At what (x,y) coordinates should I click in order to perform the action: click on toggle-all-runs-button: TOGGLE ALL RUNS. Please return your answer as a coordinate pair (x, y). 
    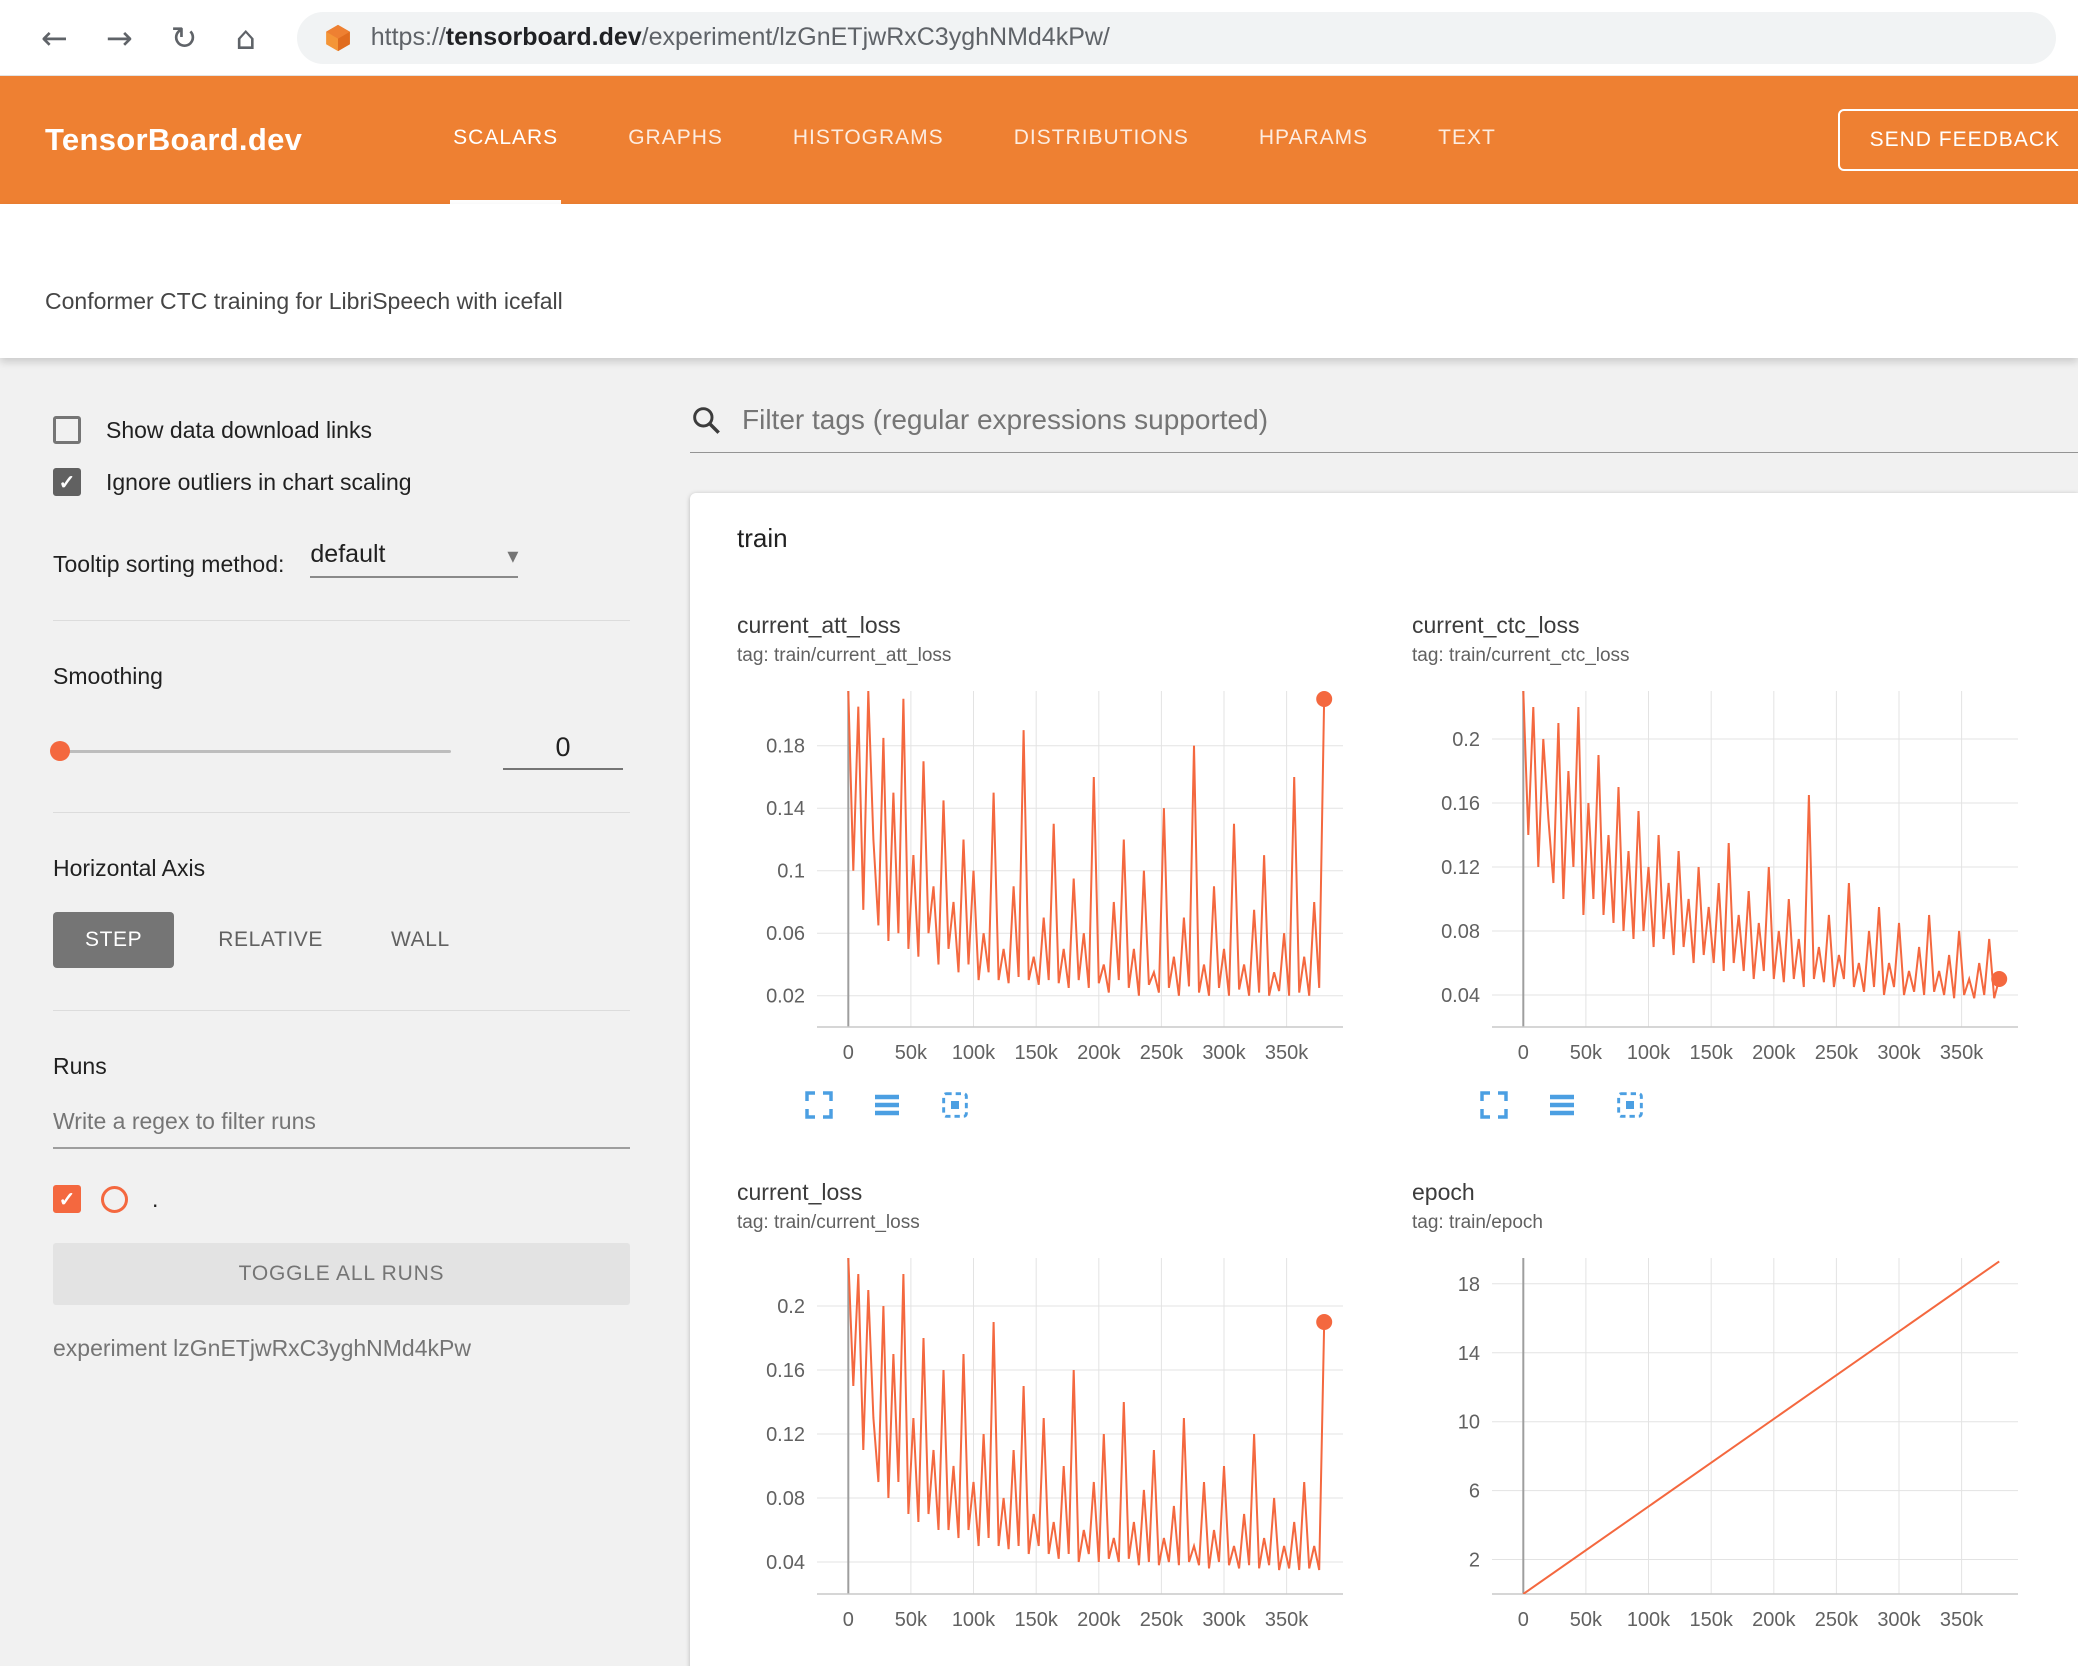
    Looking at the image, I should click on (341, 1274).